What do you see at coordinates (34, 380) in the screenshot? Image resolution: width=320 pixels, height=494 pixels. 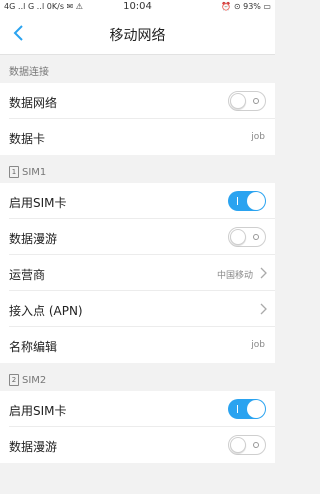 I see `sim2-header-text: SIM2` at bounding box center [34, 380].